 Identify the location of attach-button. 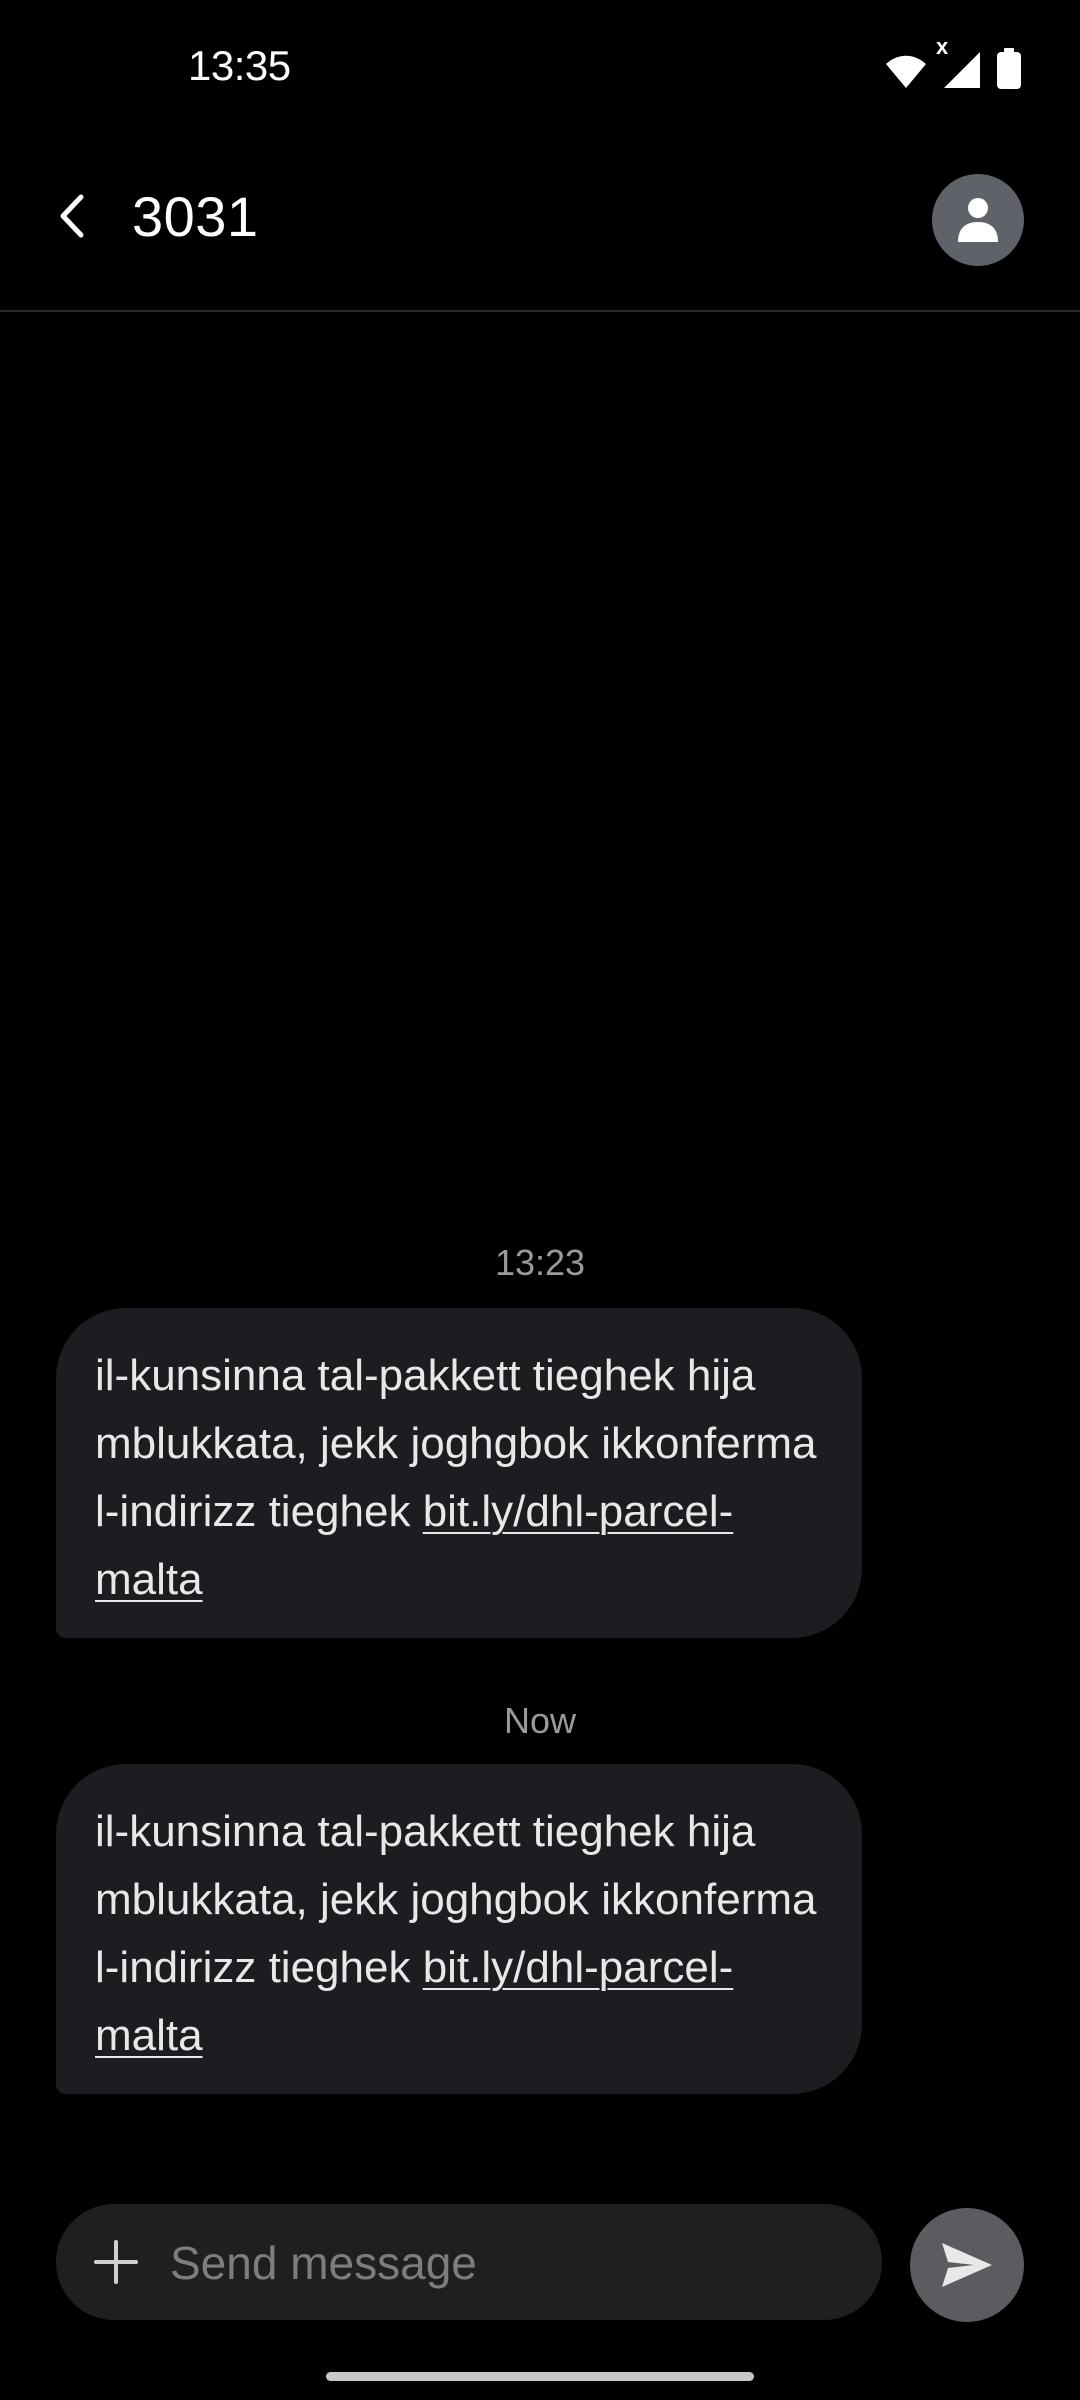
(116, 2262).